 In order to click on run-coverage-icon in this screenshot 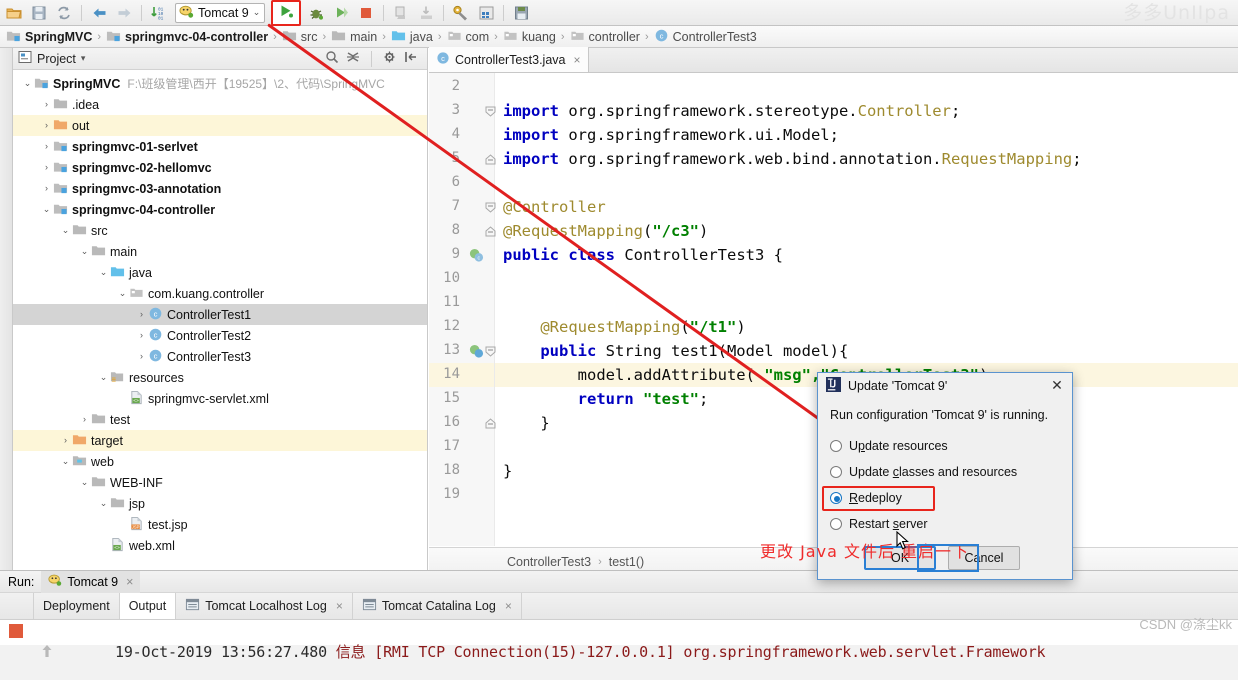, I will do `click(341, 13)`.